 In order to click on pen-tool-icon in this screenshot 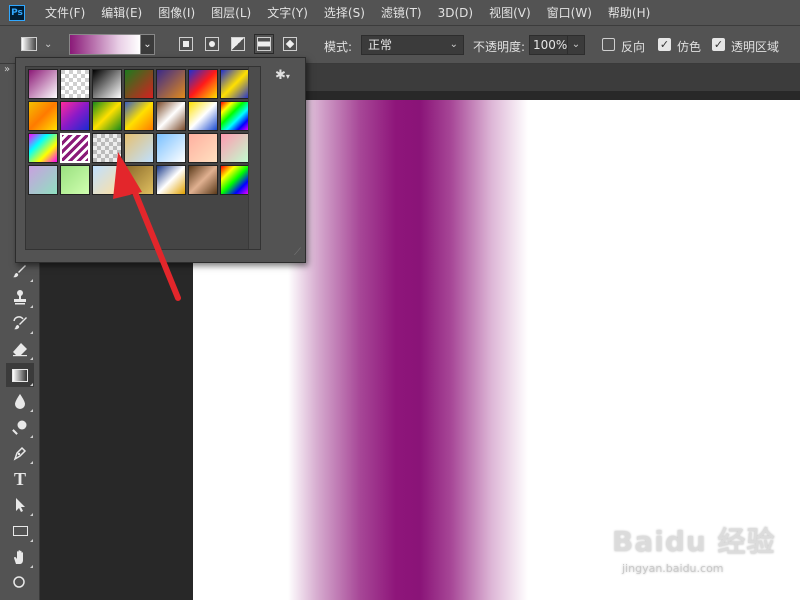, I will do `click(20, 453)`.